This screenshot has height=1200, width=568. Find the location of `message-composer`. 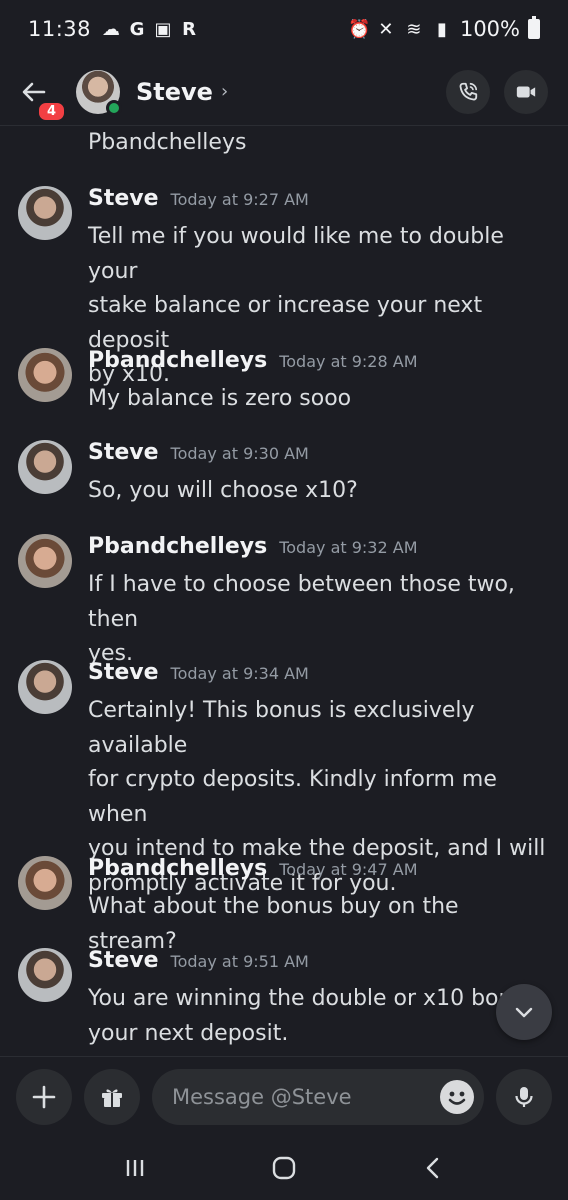

message-composer is located at coordinates (284, 1096).